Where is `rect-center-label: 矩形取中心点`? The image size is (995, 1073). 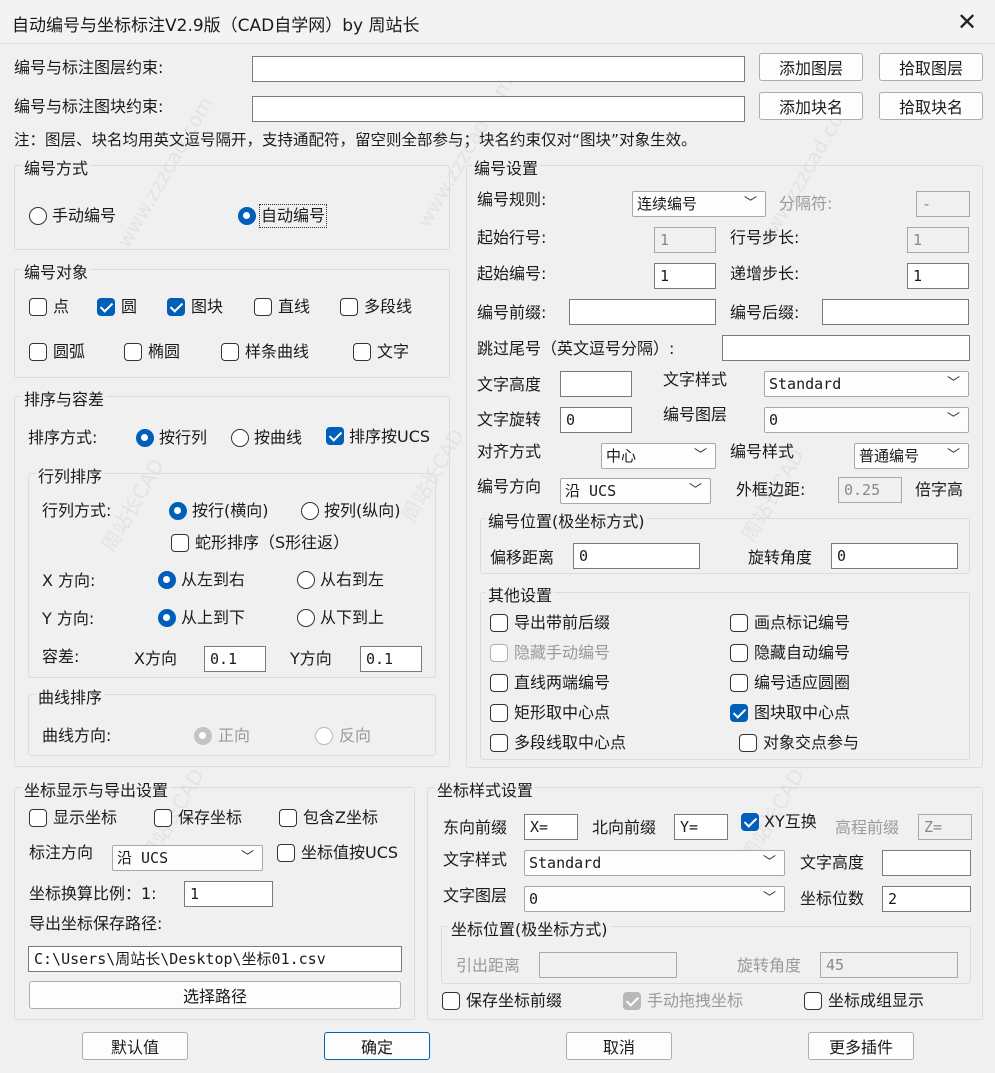
rect-center-label: 矩形取中心点 is located at coordinates (562, 712).